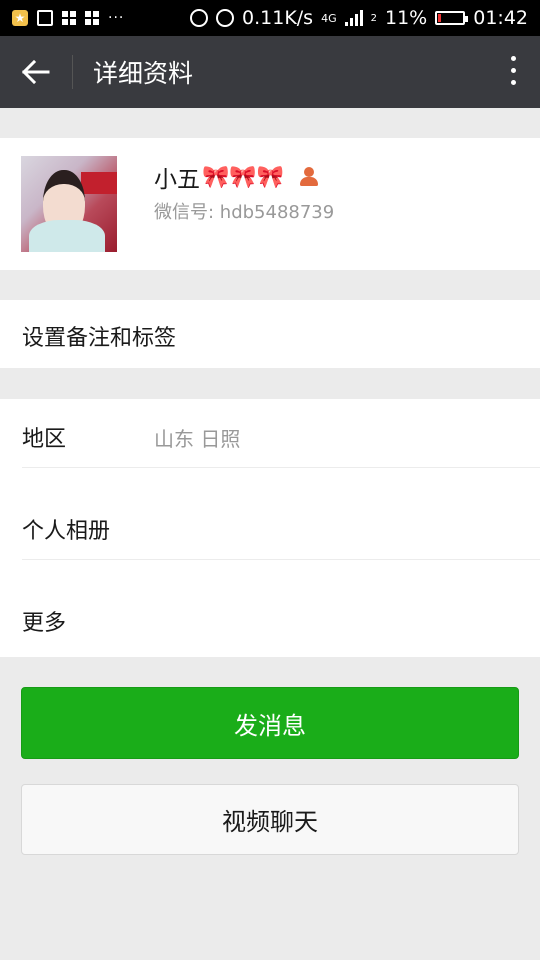 Image resolution: width=540 pixels, height=960 pixels. What do you see at coordinates (20, 18) in the screenshot?
I see `app-star-icon: ★` at bounding box center [20, 18].